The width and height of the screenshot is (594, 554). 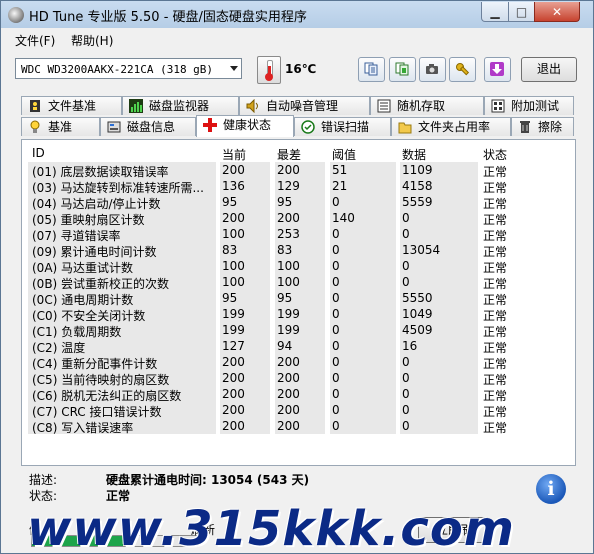 I want to click on copy-info-button, so click(x=402, y=69).